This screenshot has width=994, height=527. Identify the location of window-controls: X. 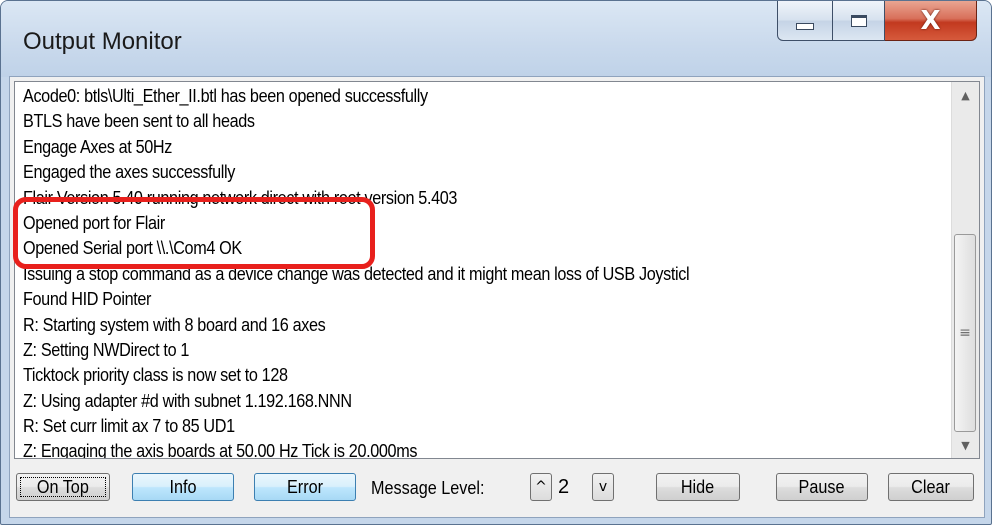
(877, 24).